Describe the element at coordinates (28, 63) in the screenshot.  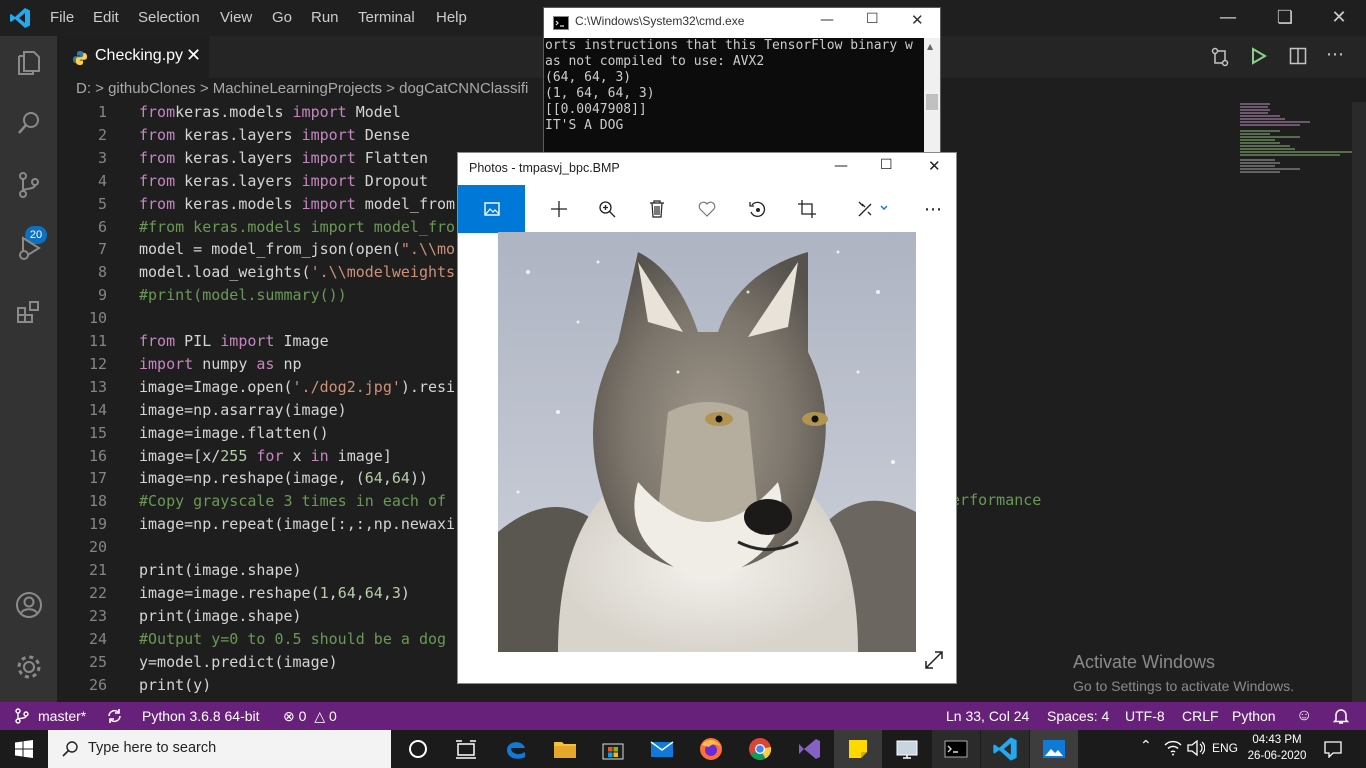
I see `explorer-icon` at that location.